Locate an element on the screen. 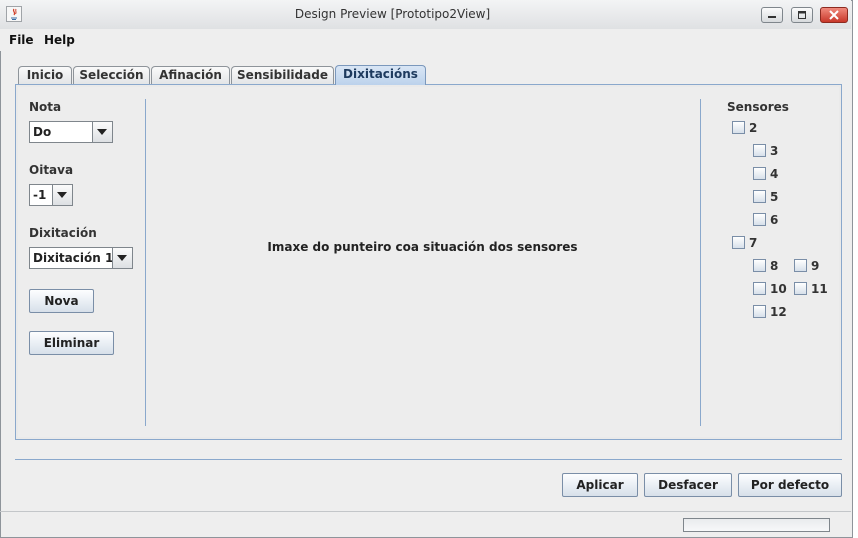 The width and height of the screenshot is (858, 538). tab-inicio: Inicio is located at coordinates (45, 75).